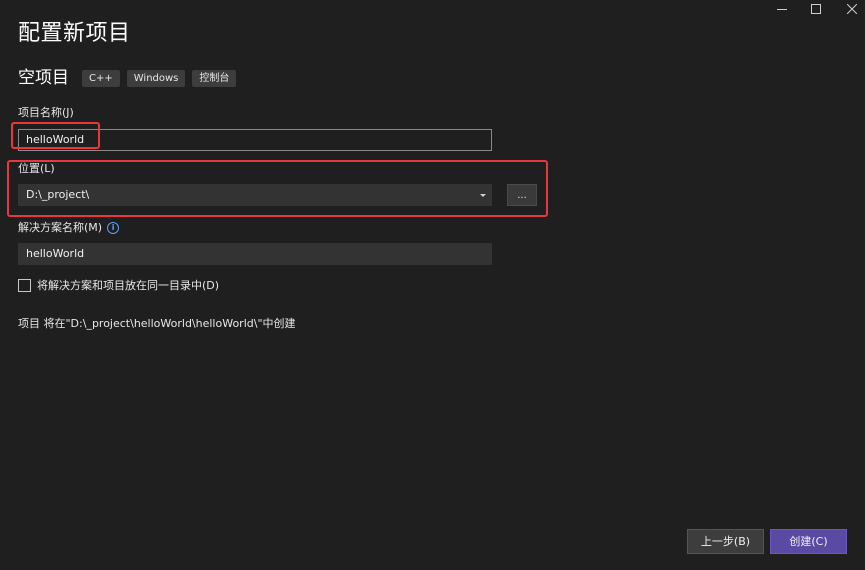  What do you see at coordinates (255, 254) in the screenshot?
I see `solution-name-input: helloWorld` at bounding box center [255, 254].